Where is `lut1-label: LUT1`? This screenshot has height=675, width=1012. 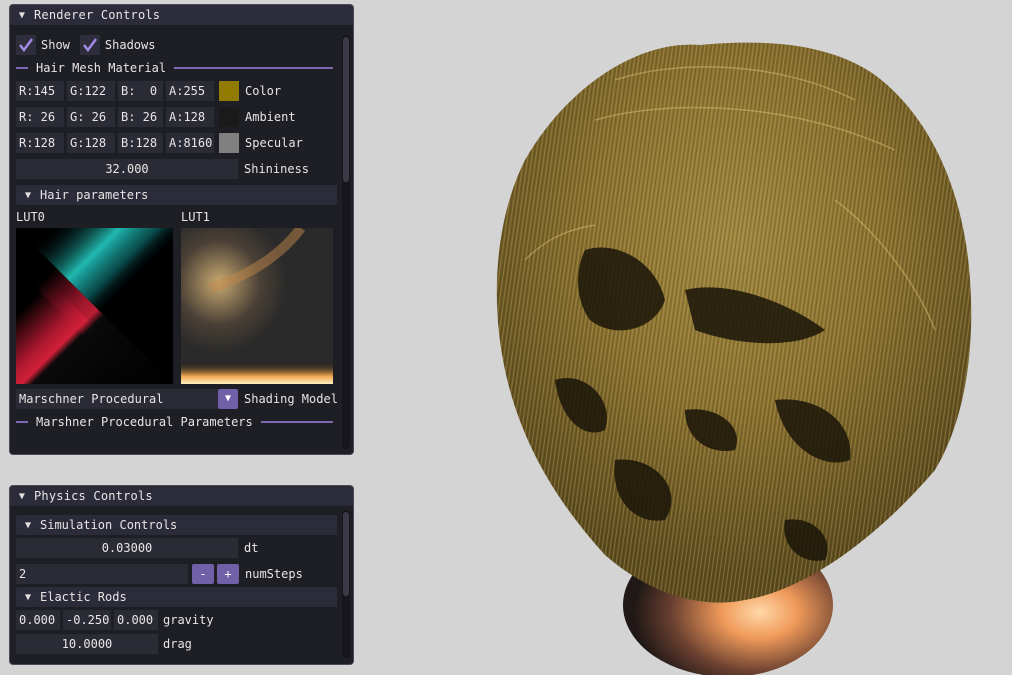 lut1-label: LUT1 is located at coordinates (195, 217).